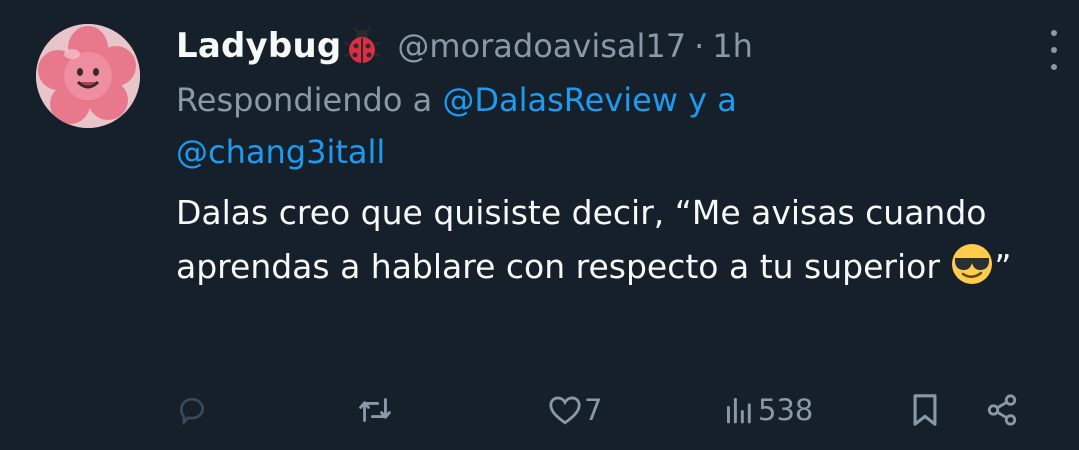 The width and height of the screenshot is (1079, 450). What do you see at coordinates (607, 410) in the screenshot?
I see `action-bar: 7 538` at bounding box center [607, 410].